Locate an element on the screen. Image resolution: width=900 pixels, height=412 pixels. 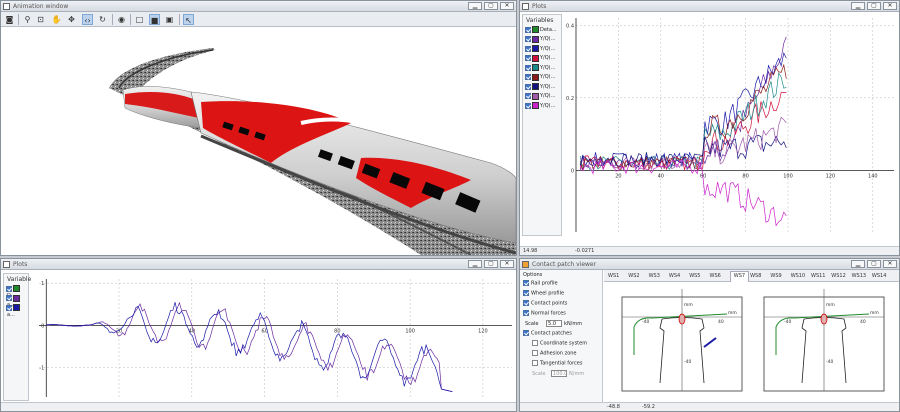
cpv-status-bar: -48.8 -59.2 is located at coordinates (709, 406).